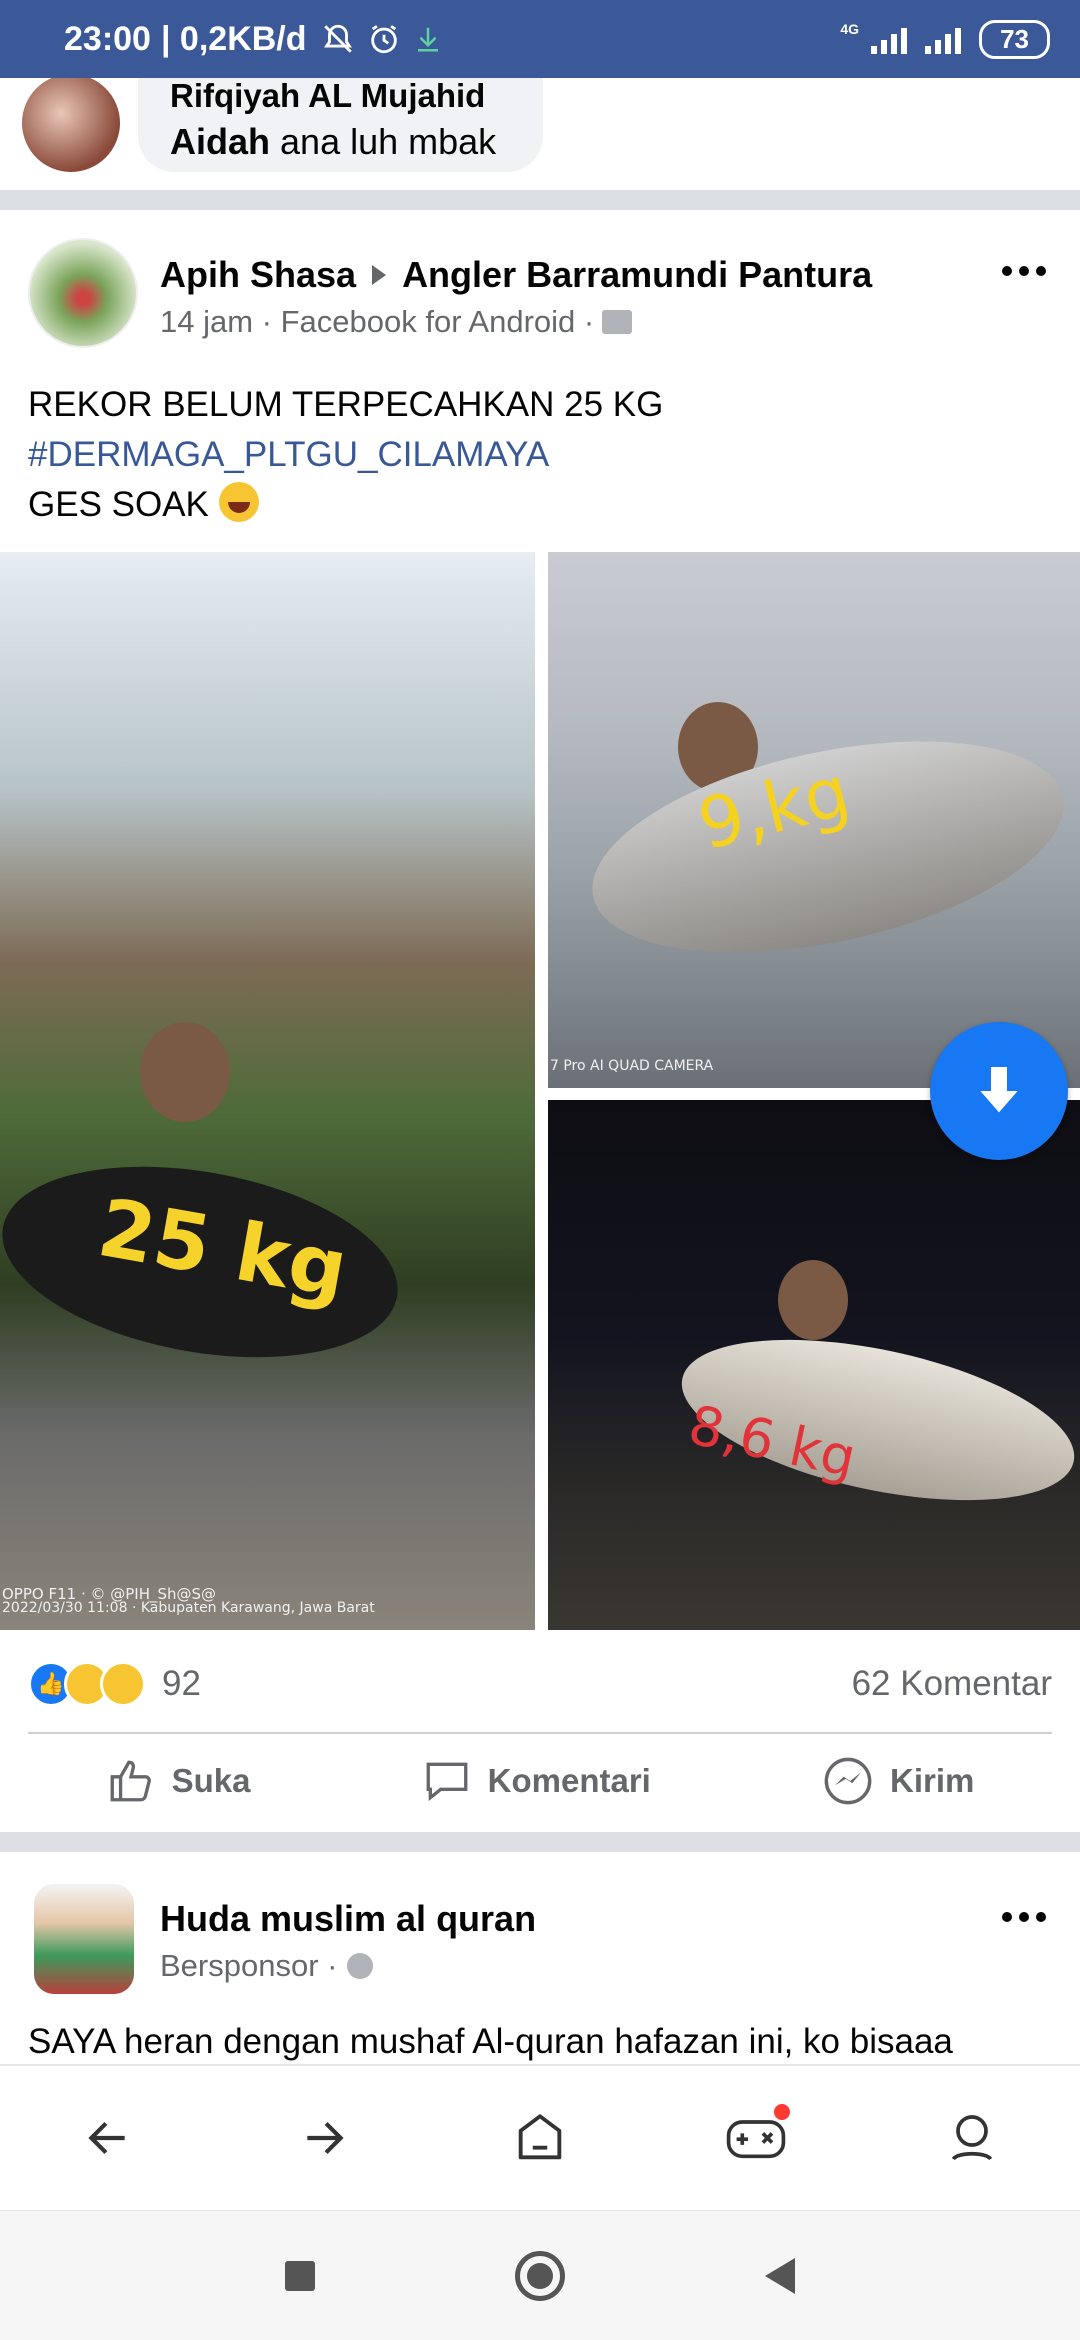 This screenshot has width=1080, height=2340. I want to click on home-icon, so click(540, 2137).